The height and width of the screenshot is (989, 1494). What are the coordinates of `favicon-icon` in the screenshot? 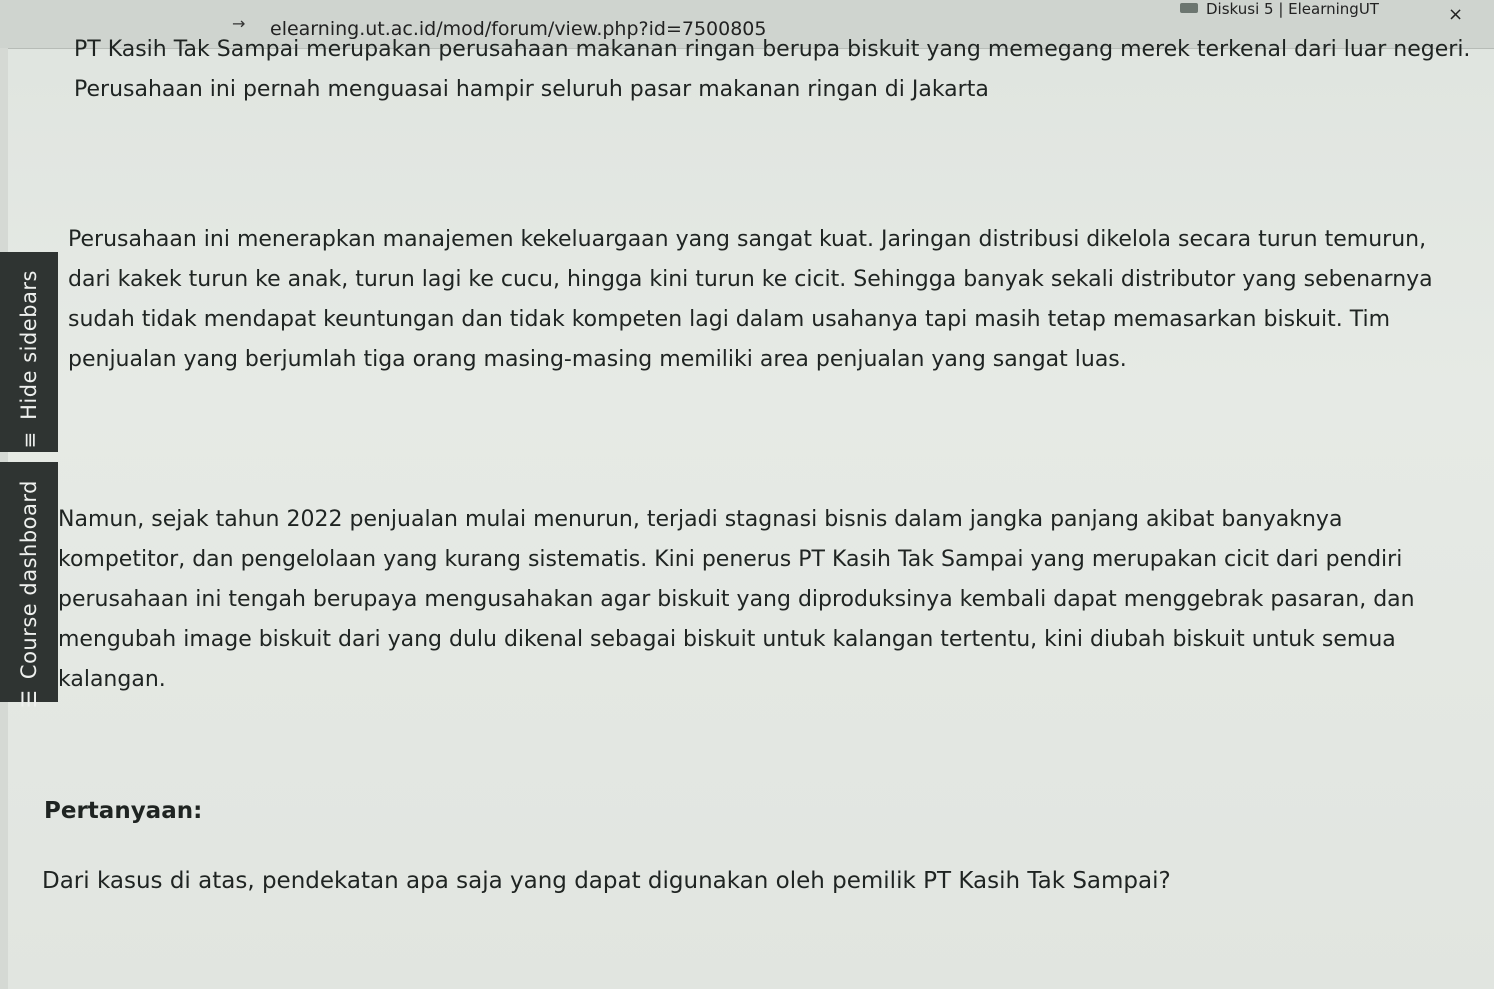 It's located at (1189, 8).